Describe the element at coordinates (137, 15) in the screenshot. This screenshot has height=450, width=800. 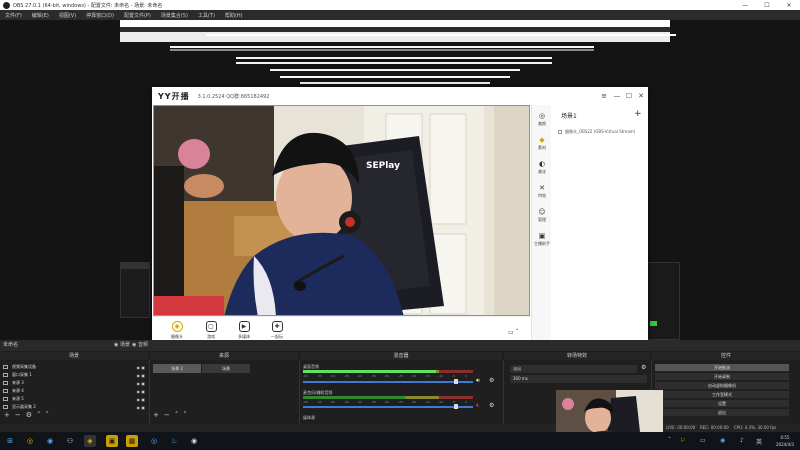
I see `menu-profile: 配置文件(P)` at that location.